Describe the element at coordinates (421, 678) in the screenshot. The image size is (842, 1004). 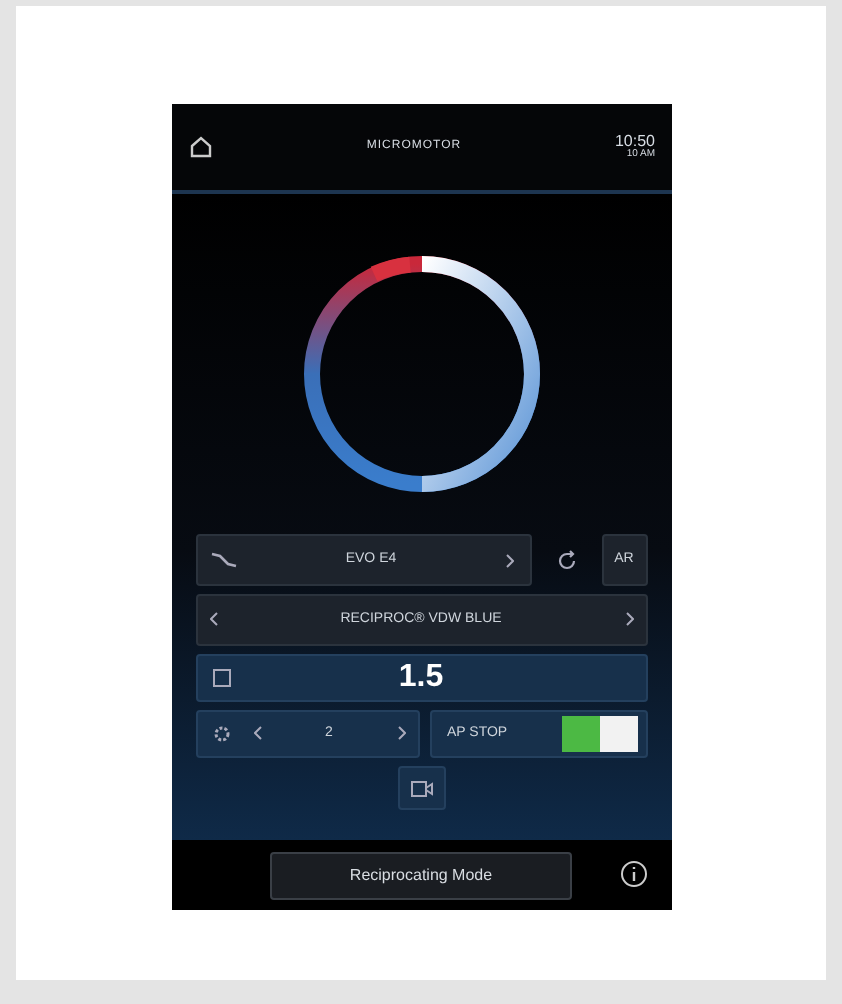
I see `value-readout: 1.5` at that location.